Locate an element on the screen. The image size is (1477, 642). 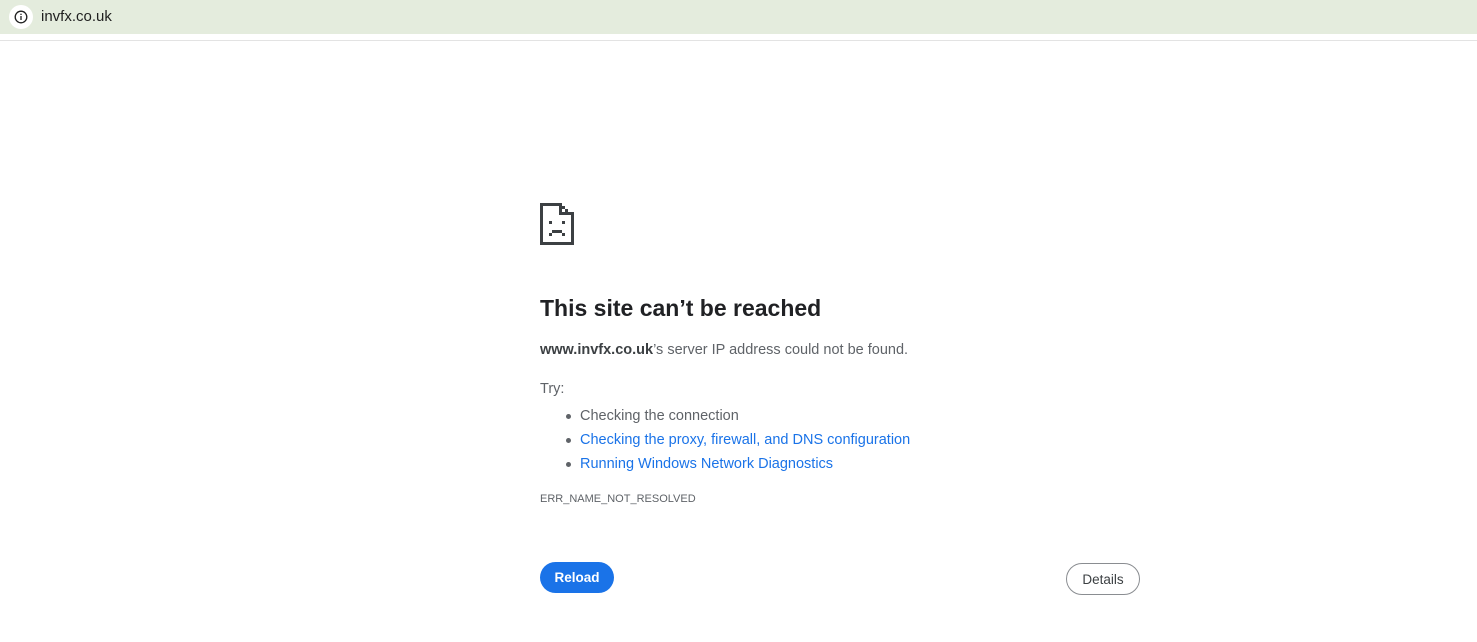
sad-page-icon is located at coordinates (557, 224).